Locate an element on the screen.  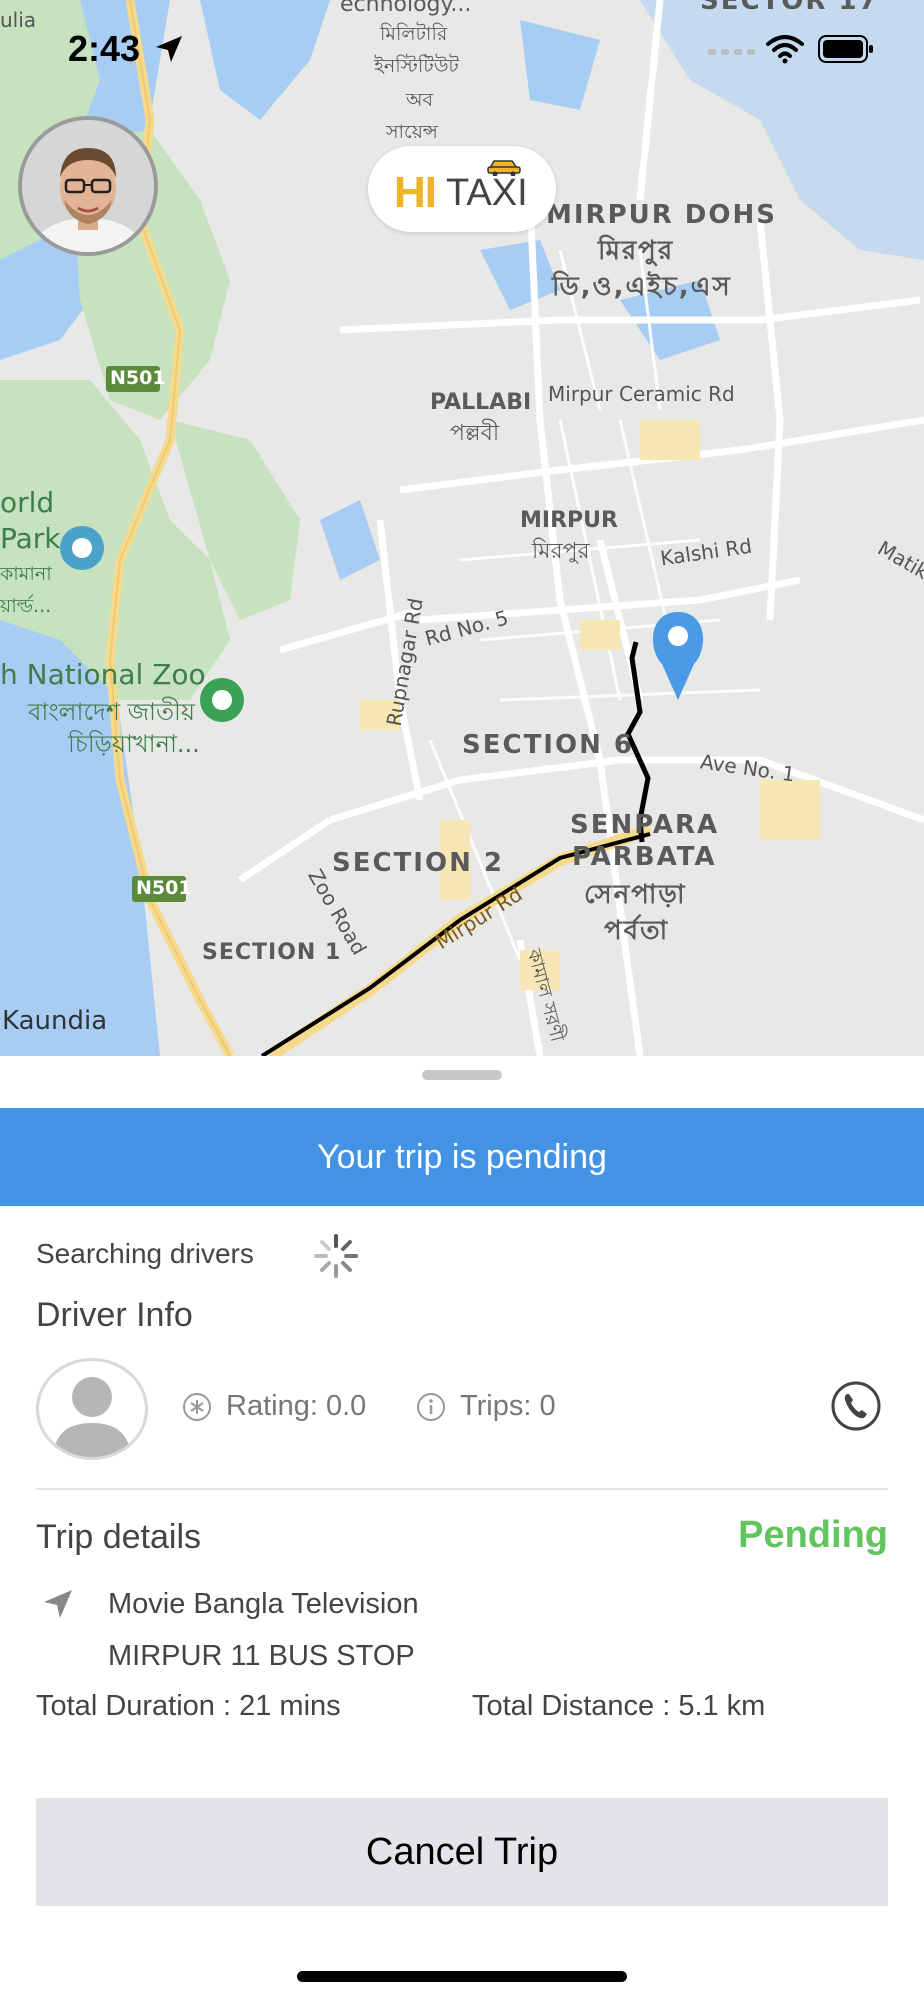
user-photo is located at coordinates (88, 186).